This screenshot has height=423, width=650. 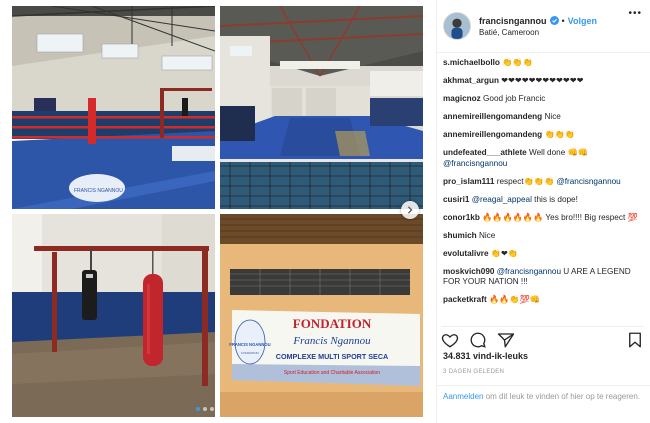 I want to click on photo-punching-bags, so click(x=113, y=315).